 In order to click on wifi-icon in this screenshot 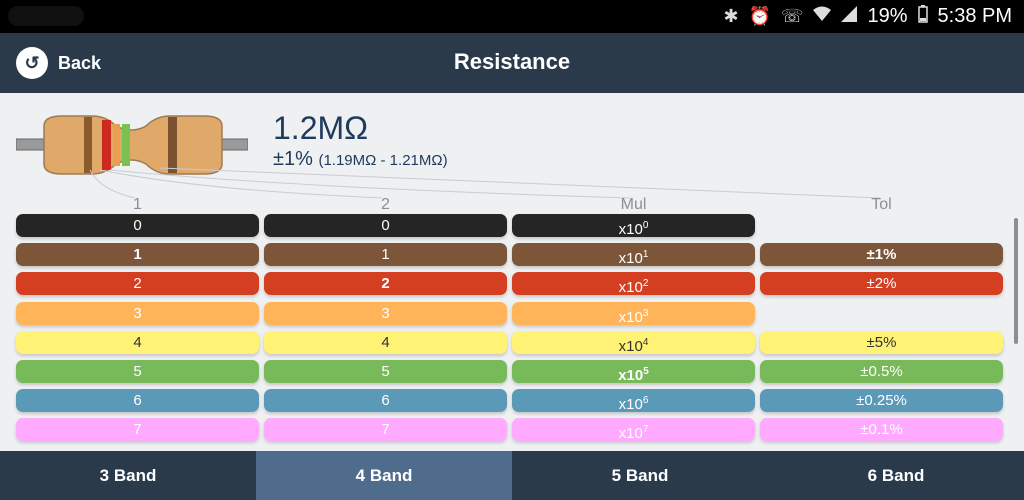, I will do `click(822, 16)`.